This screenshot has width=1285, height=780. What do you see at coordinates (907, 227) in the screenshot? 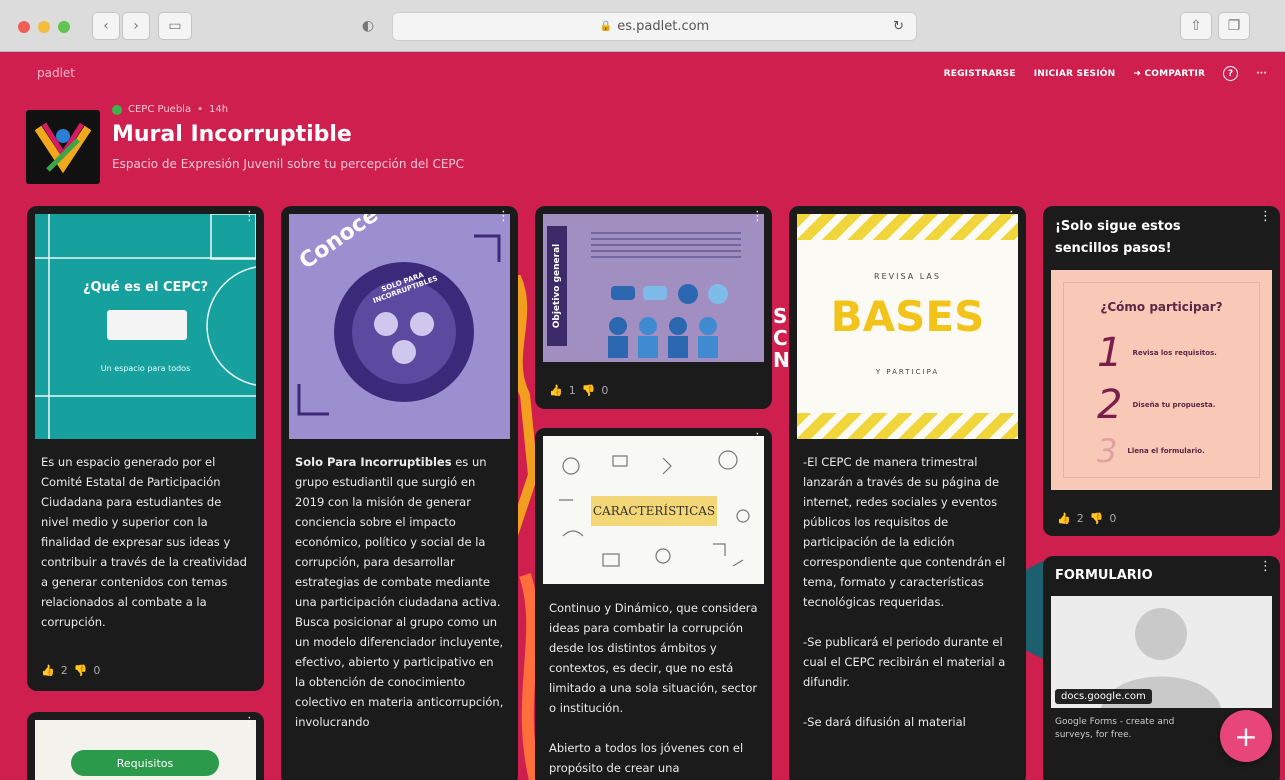
I see `stripe-top` at bounding box center [907, 227].